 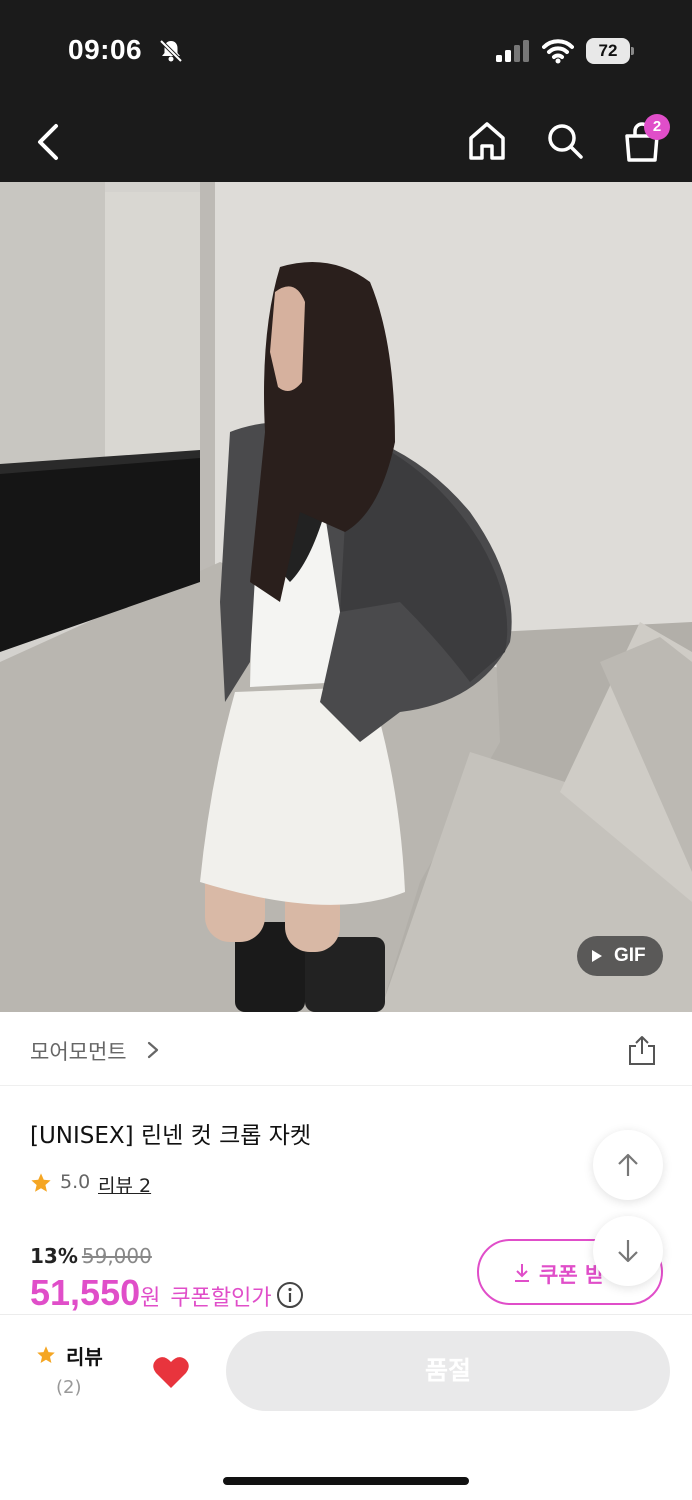 What do you see at coordinates (487, 141) in the screenshot?
I see `home-icon` at bounding box center [487, 141].